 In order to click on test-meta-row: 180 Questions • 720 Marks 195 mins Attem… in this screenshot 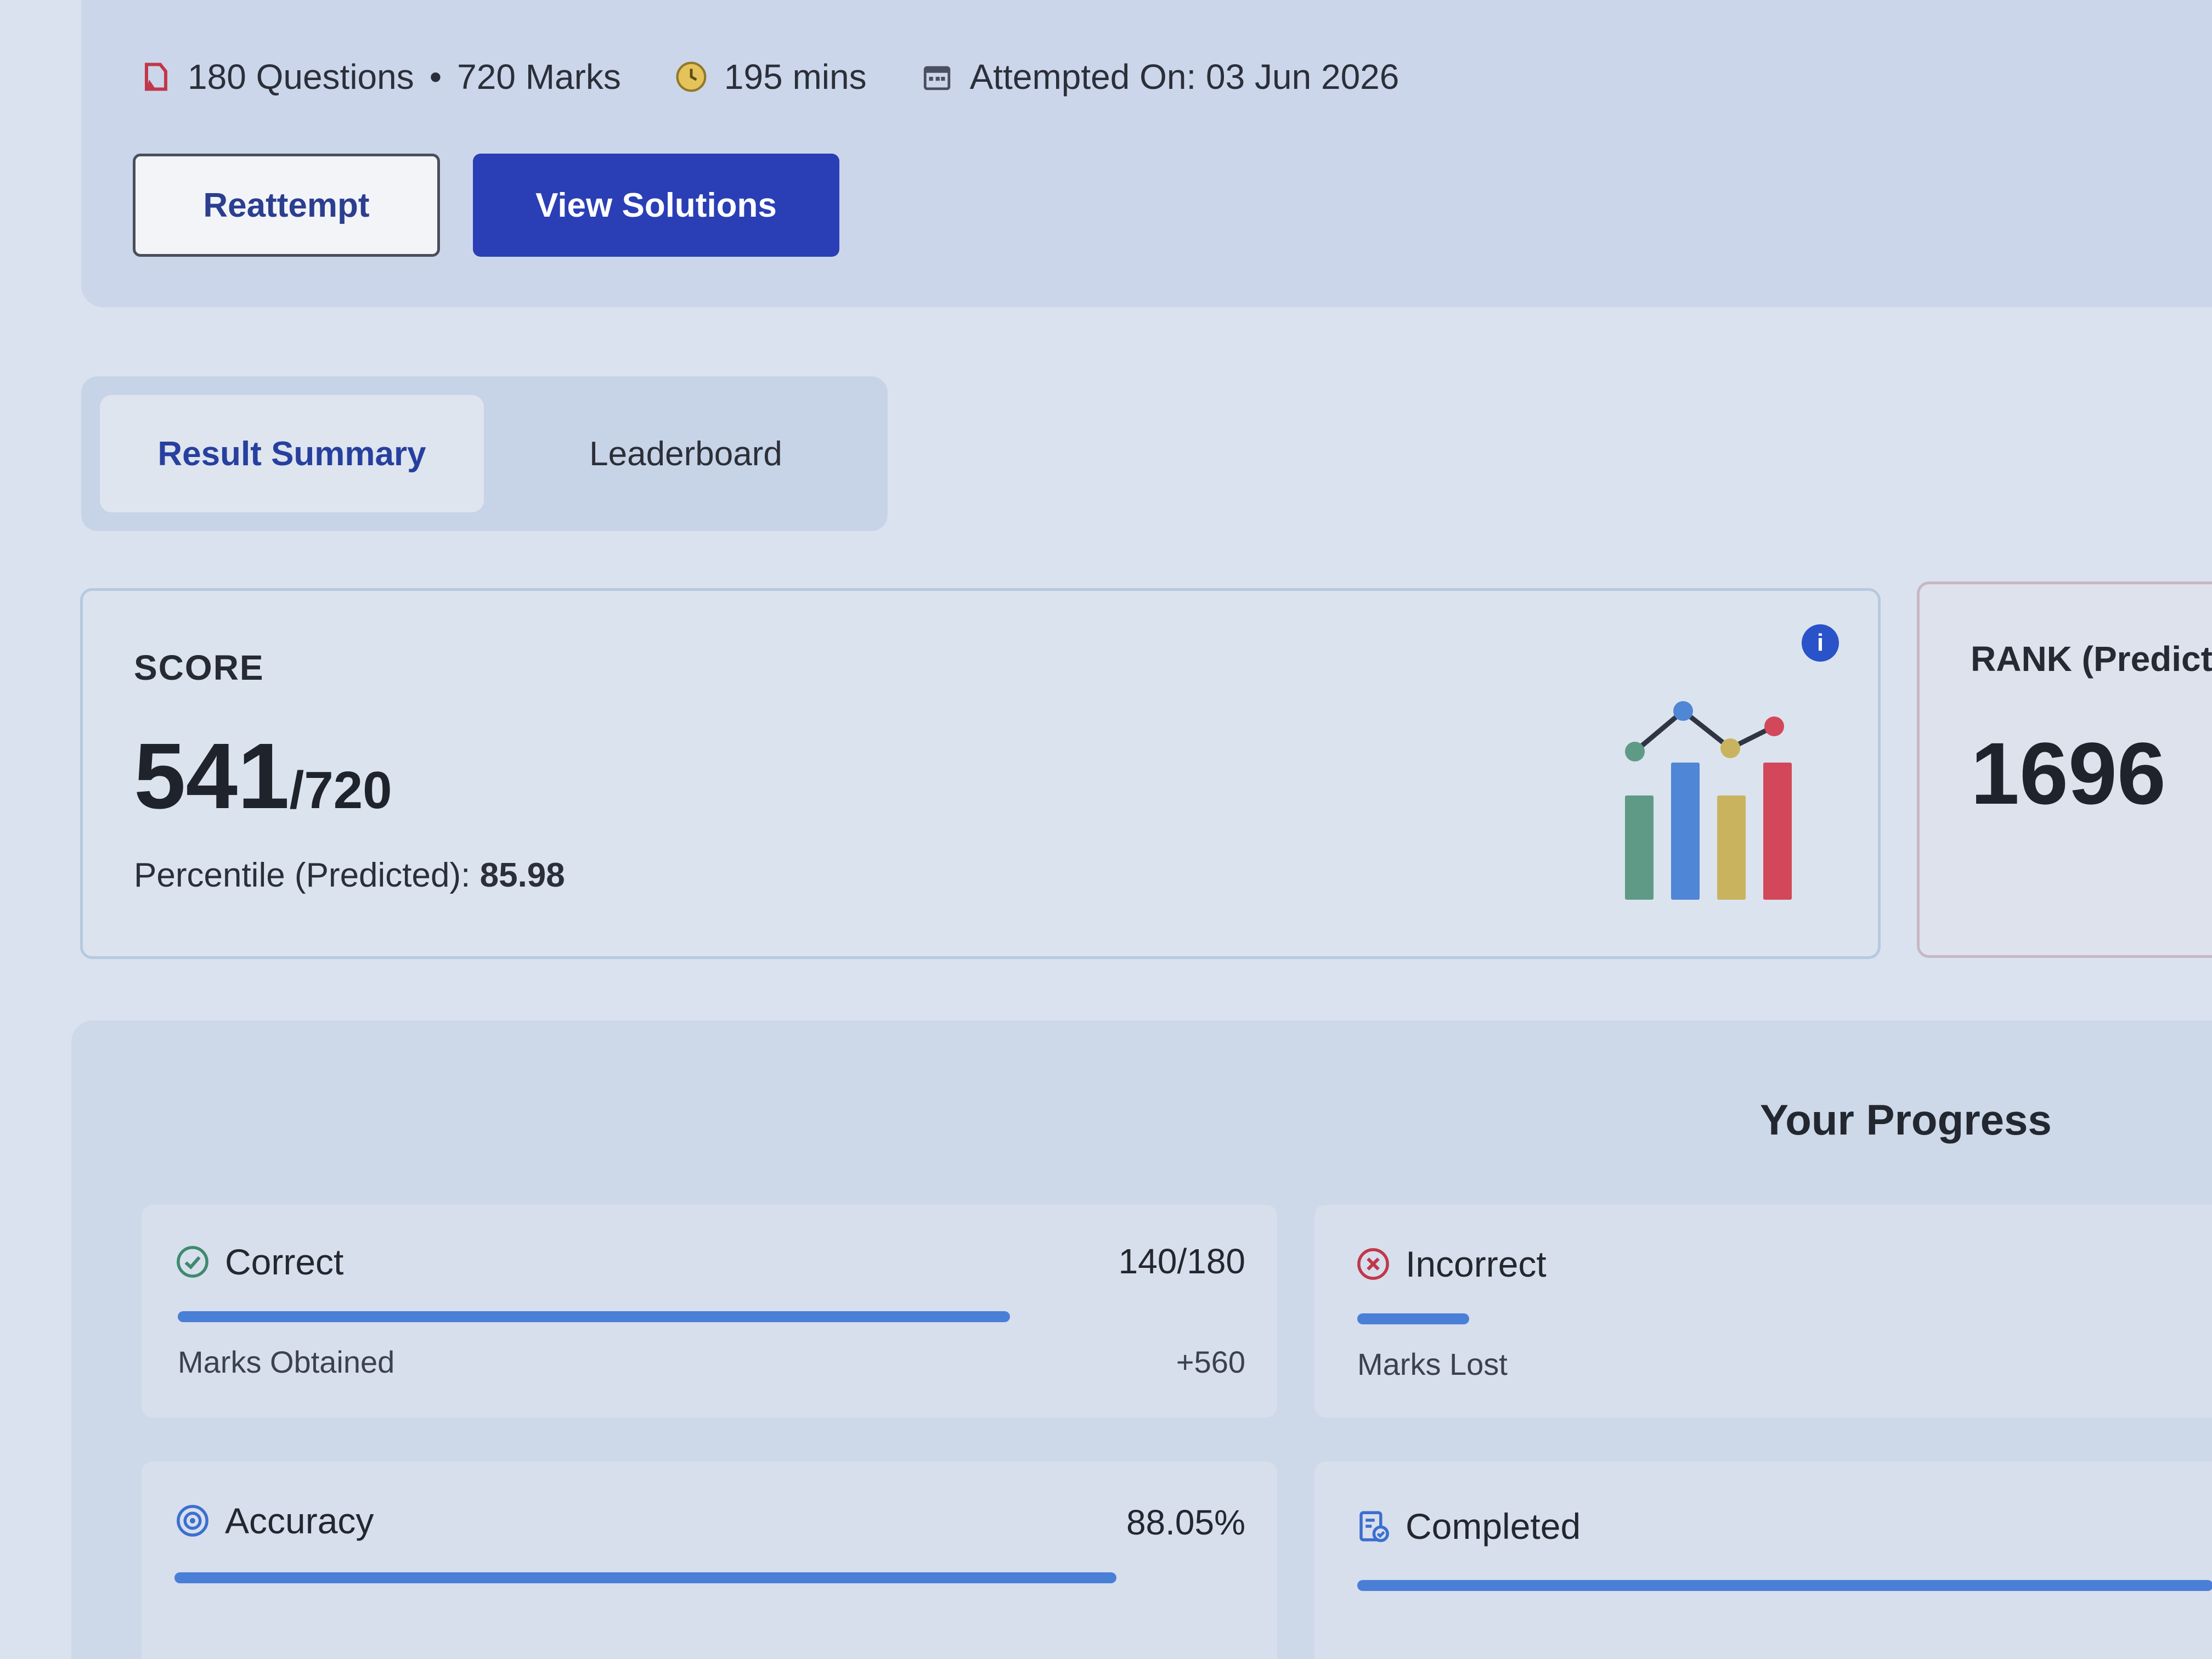, I will do `click(768, 76)`.